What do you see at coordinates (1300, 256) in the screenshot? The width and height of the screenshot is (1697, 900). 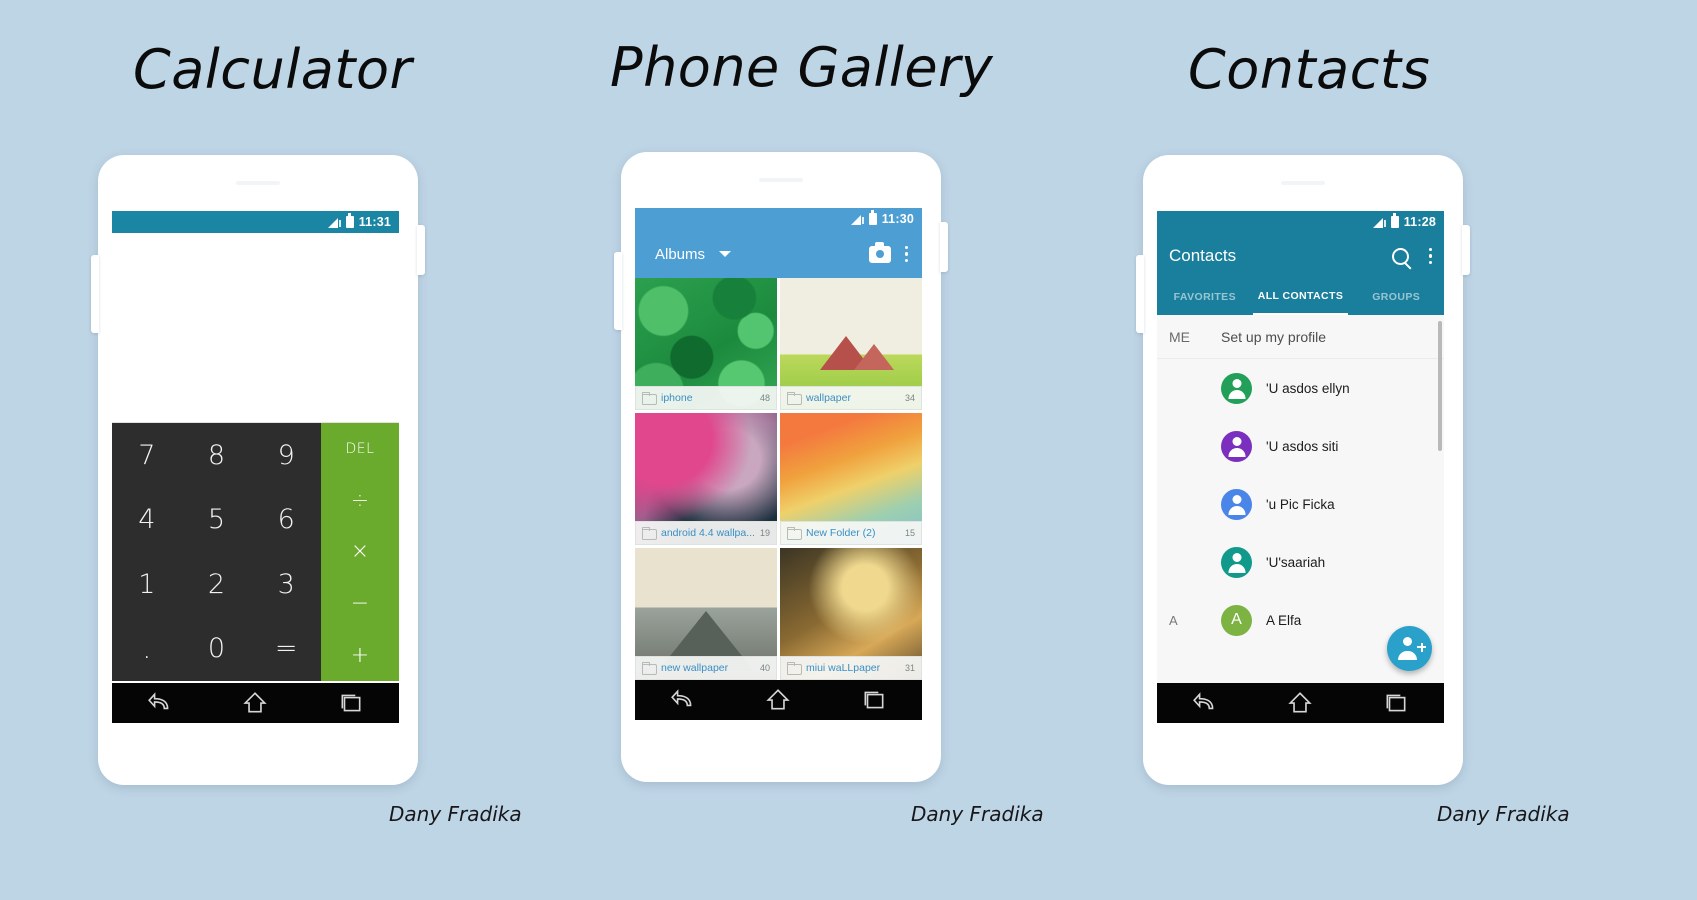 I see `contacts-app-bar: Contacts` at bounding box center [1300, 256].